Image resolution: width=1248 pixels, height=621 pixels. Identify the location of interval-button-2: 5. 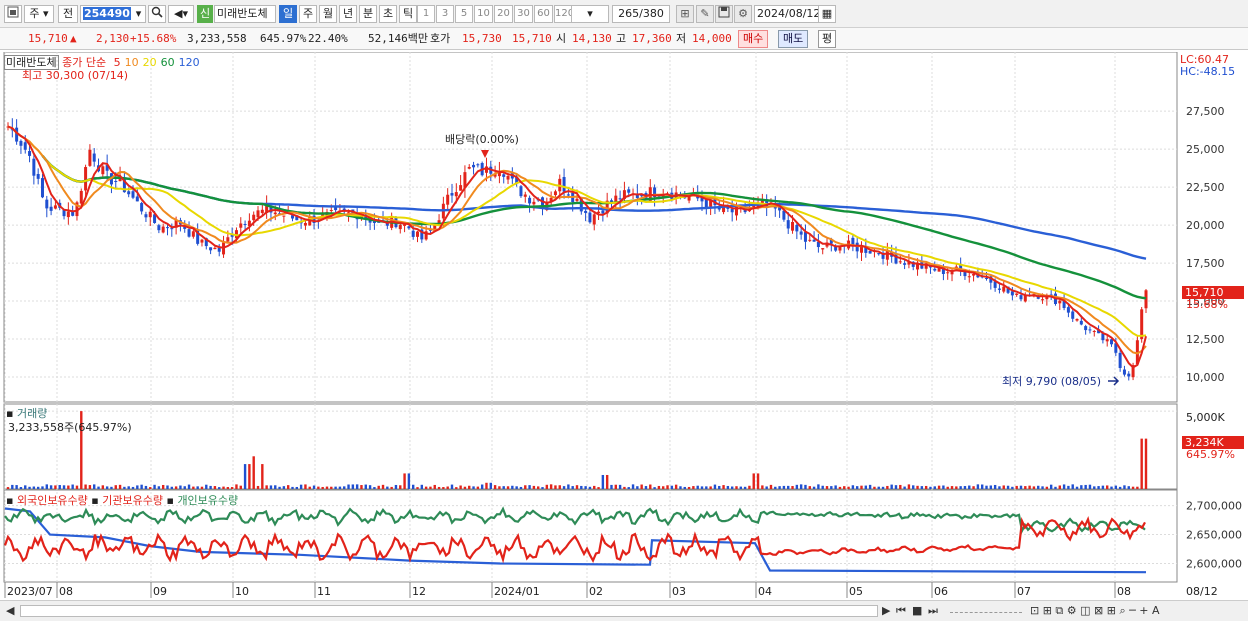
(464, 14).